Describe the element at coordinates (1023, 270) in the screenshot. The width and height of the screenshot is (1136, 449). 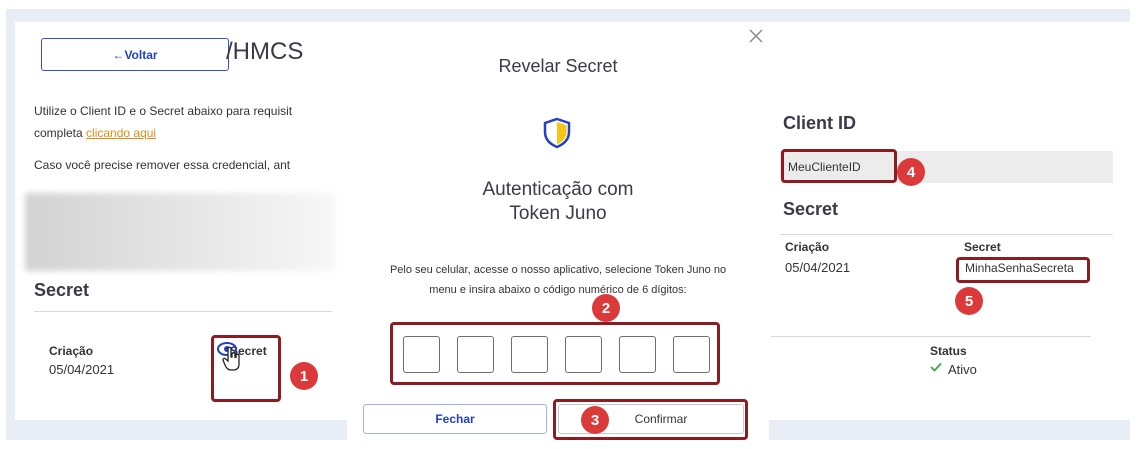
I see `highlight-box-secret-value` at that location.